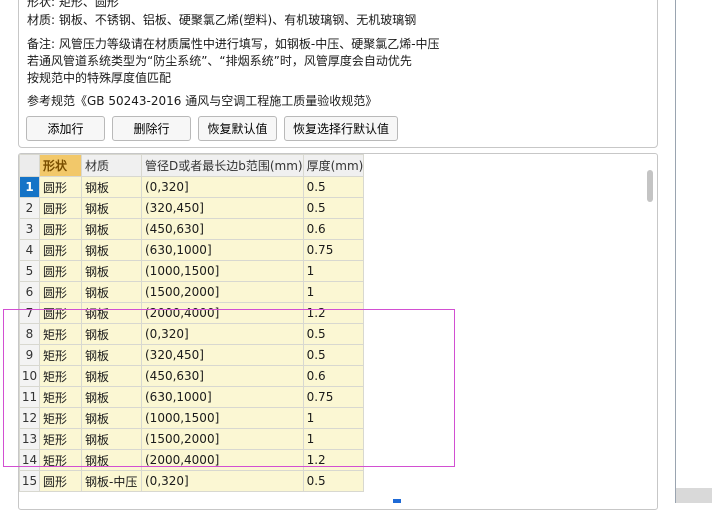  I want to click on table-row: 11 矩形 钢板 (630,1000] 0.75, so click(192, 397).